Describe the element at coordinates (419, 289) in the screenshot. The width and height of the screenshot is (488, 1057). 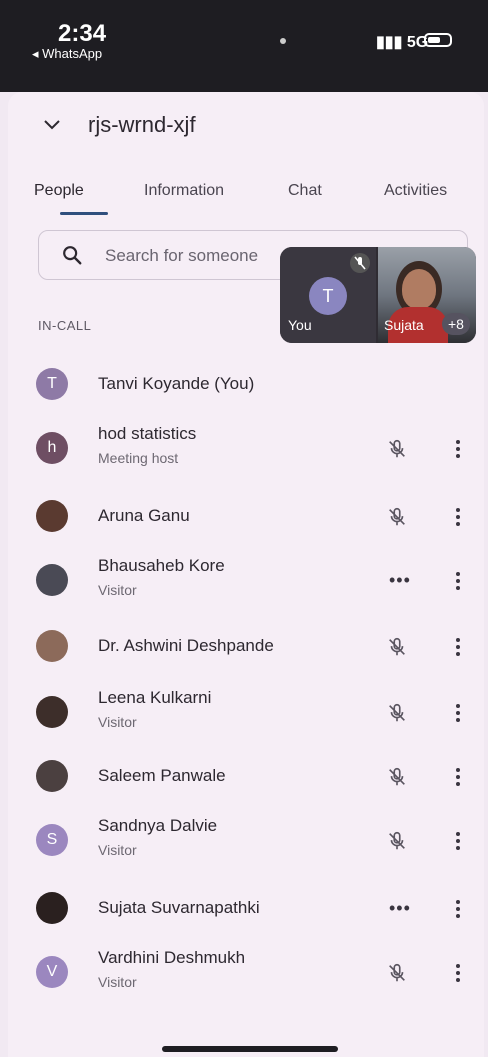
I see `participant-face` at that location.